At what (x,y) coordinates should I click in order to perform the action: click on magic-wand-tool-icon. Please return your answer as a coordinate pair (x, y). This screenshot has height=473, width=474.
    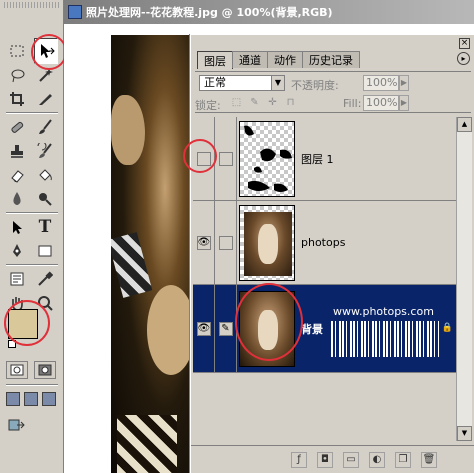
    Looking at the image, I should click on (45, 75).